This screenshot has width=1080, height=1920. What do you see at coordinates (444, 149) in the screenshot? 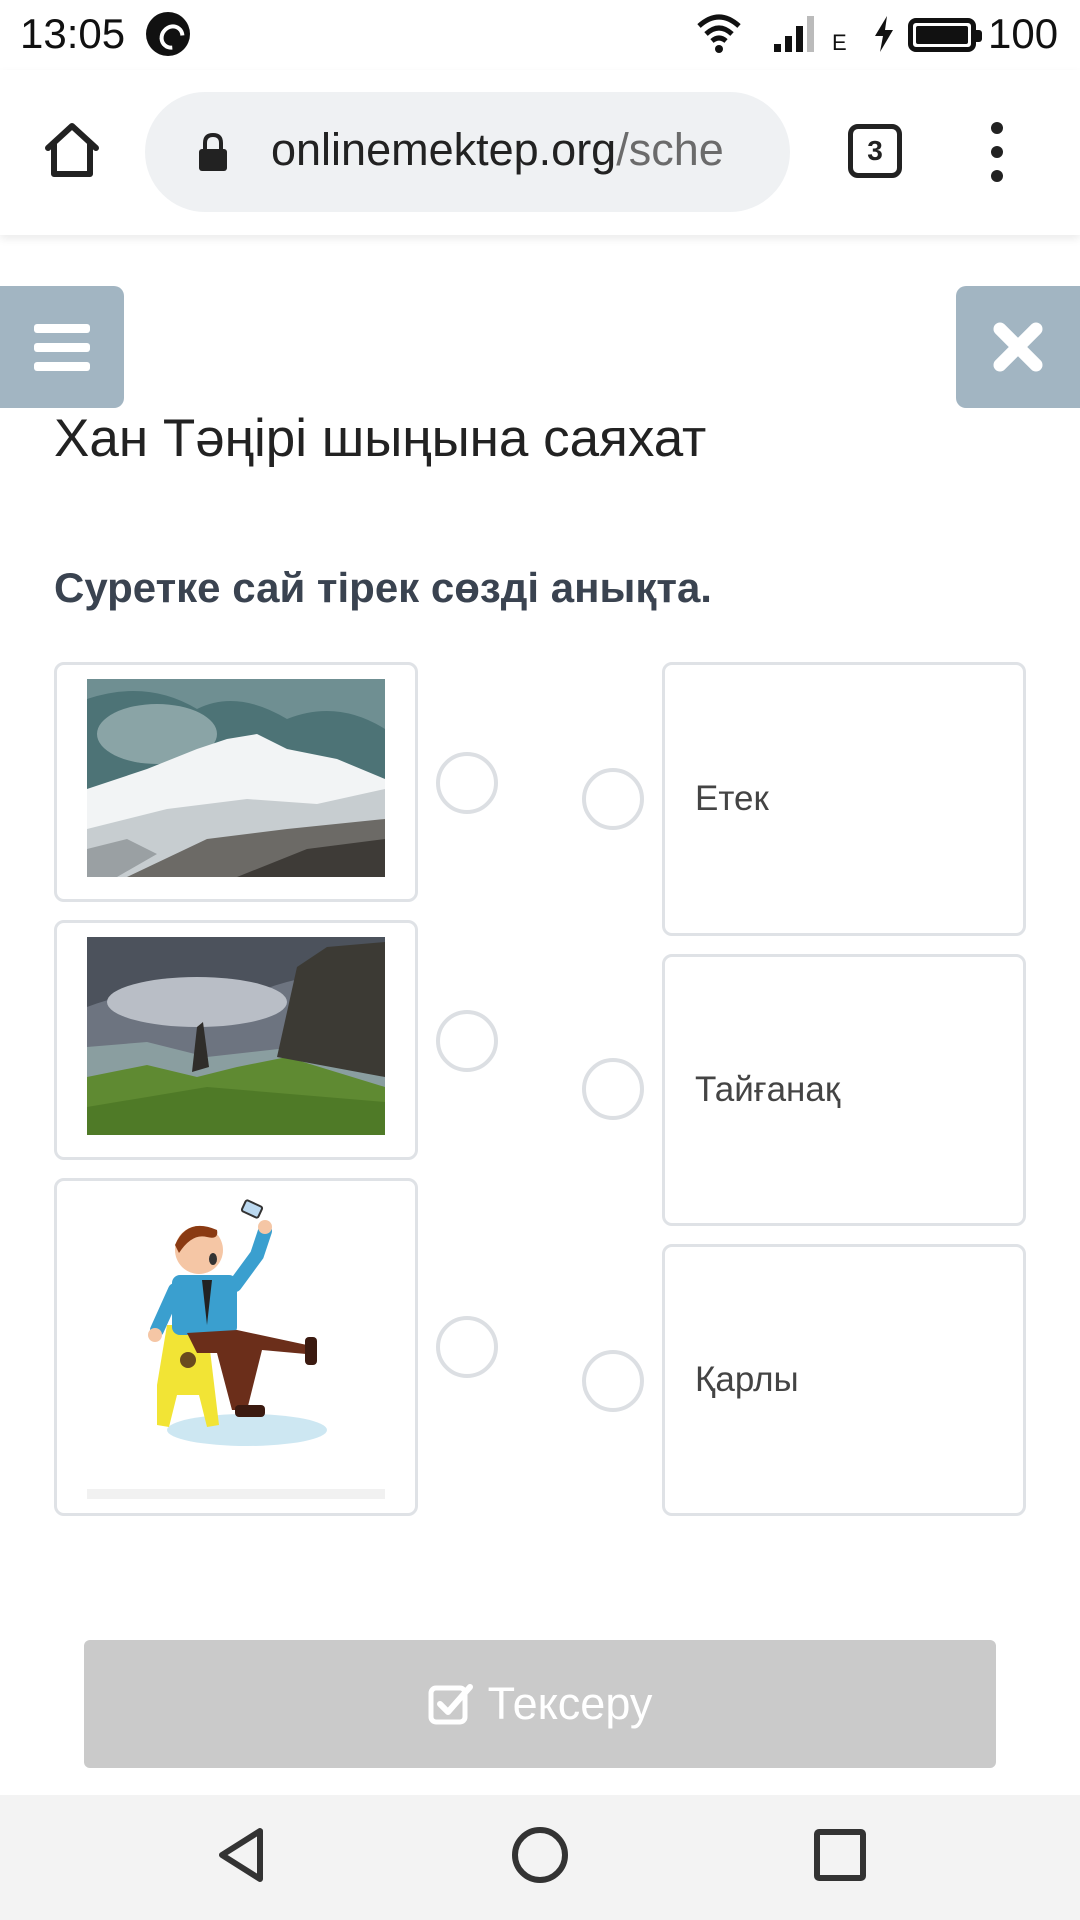
I see `url-domain: onlinemektep.org` at bounding box center [444, 149].